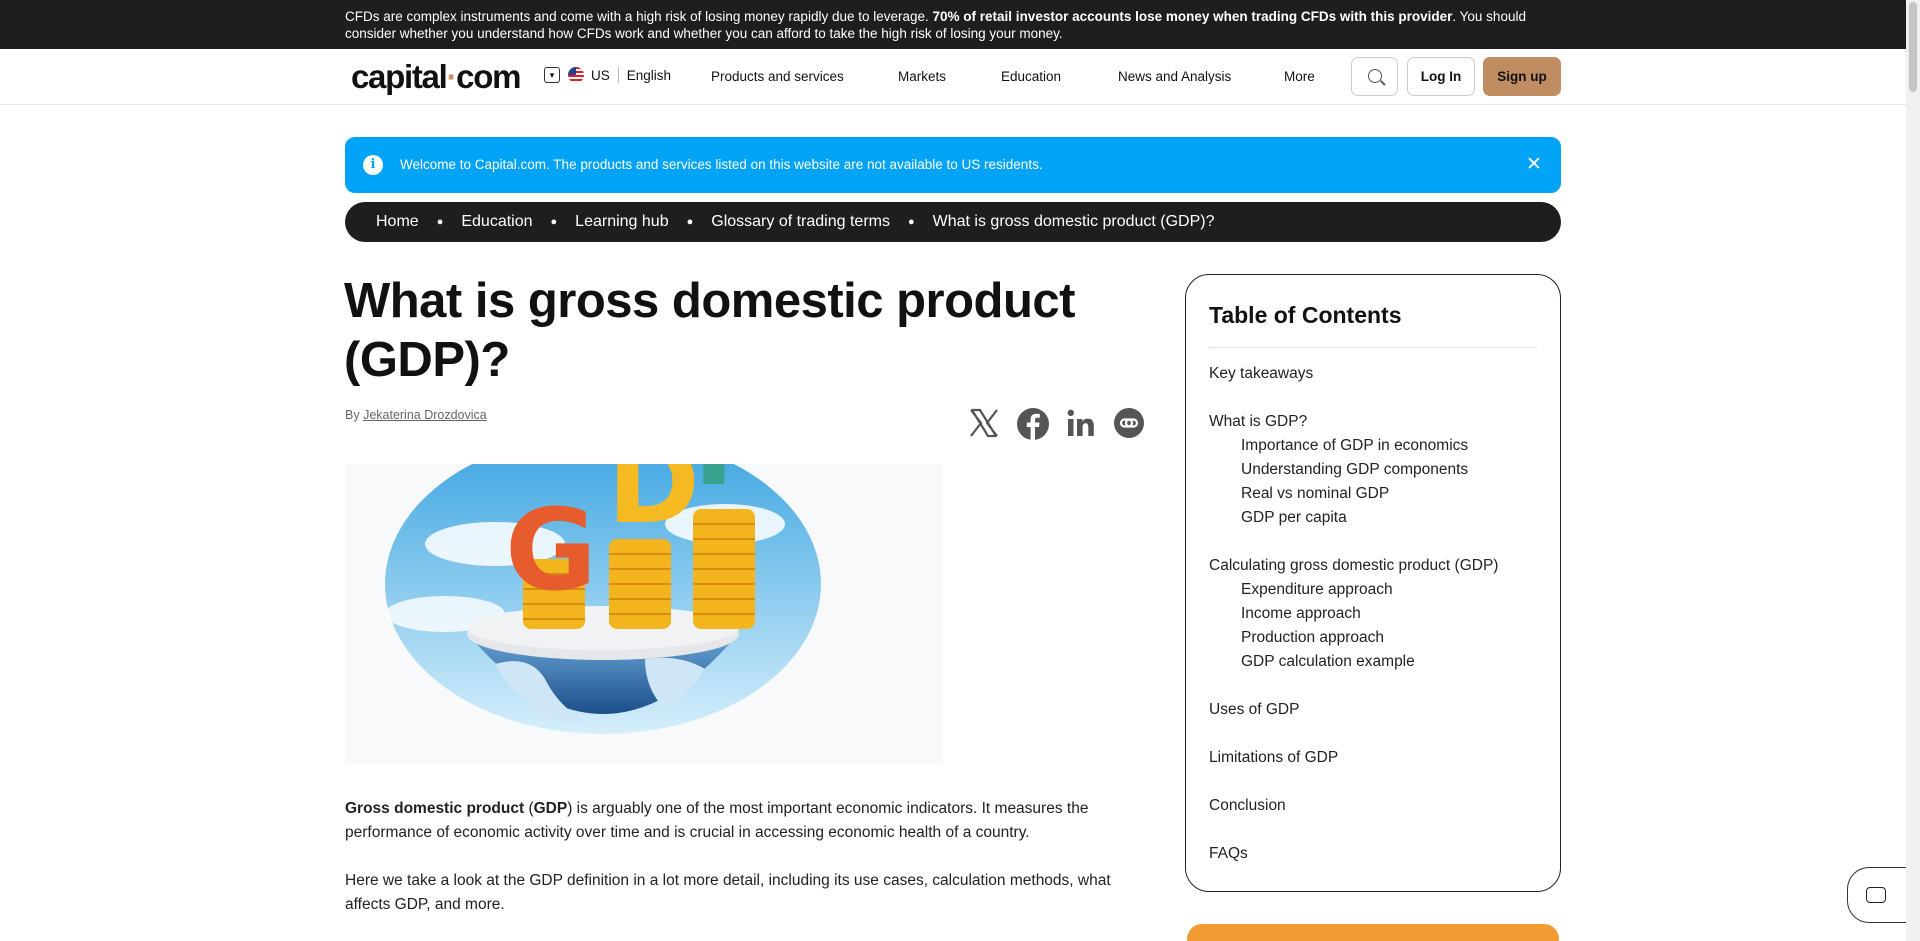 This screenshot has width=1920, height=941. I want to click on chat-button, so click(1878, 895).